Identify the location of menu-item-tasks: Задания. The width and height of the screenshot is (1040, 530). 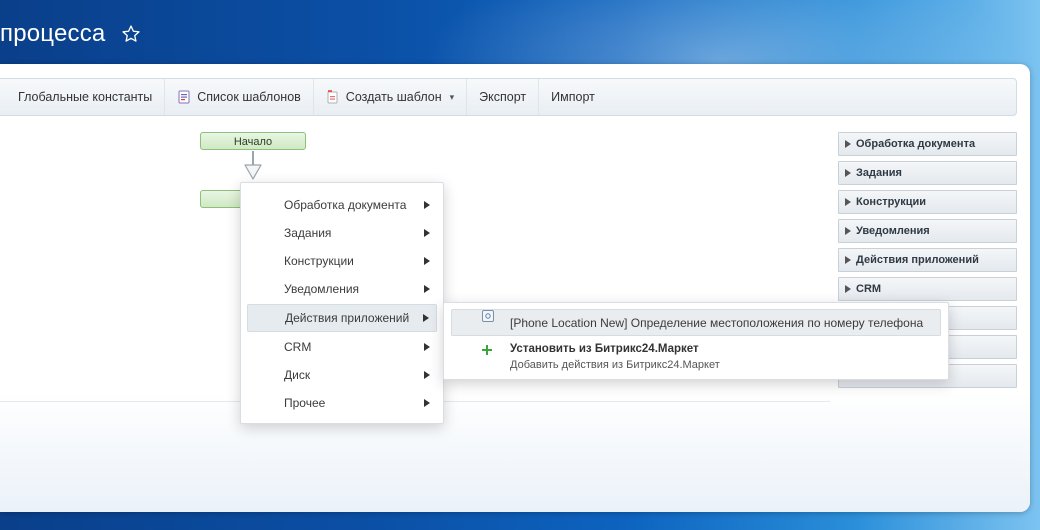
(342, 233).